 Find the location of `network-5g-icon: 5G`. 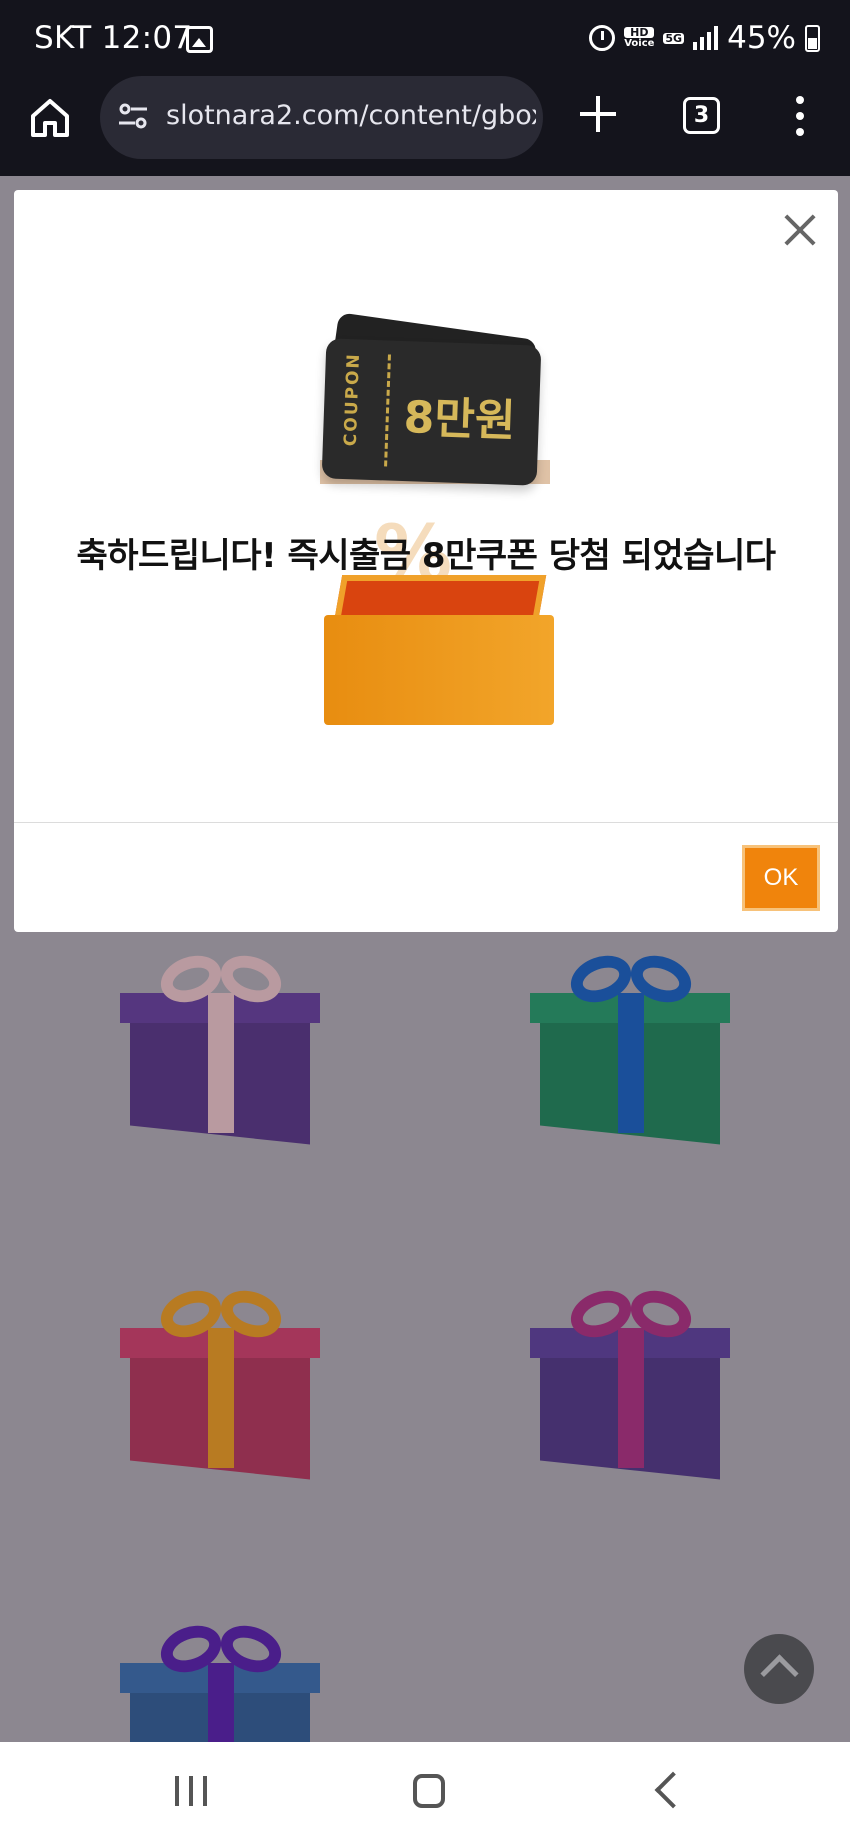

network-5g-icon: 5G is located at coordinates (674, 38).